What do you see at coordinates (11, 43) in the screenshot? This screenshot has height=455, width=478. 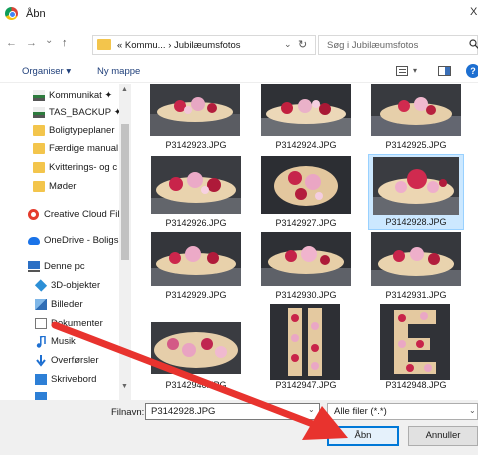 I see `back-arrow-icon: ←` at bounding box center [11, 43].